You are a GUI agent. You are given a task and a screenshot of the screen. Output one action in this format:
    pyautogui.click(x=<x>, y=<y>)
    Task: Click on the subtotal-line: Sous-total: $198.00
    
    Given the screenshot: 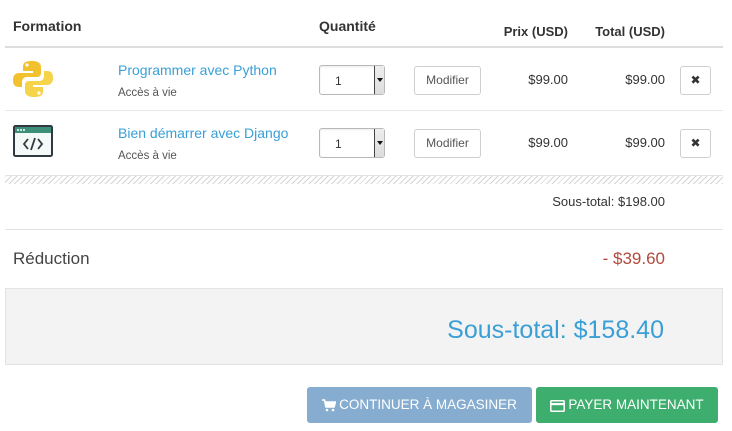 What is the action you would take?
    pyautogui.click(x=608, y=201)
    